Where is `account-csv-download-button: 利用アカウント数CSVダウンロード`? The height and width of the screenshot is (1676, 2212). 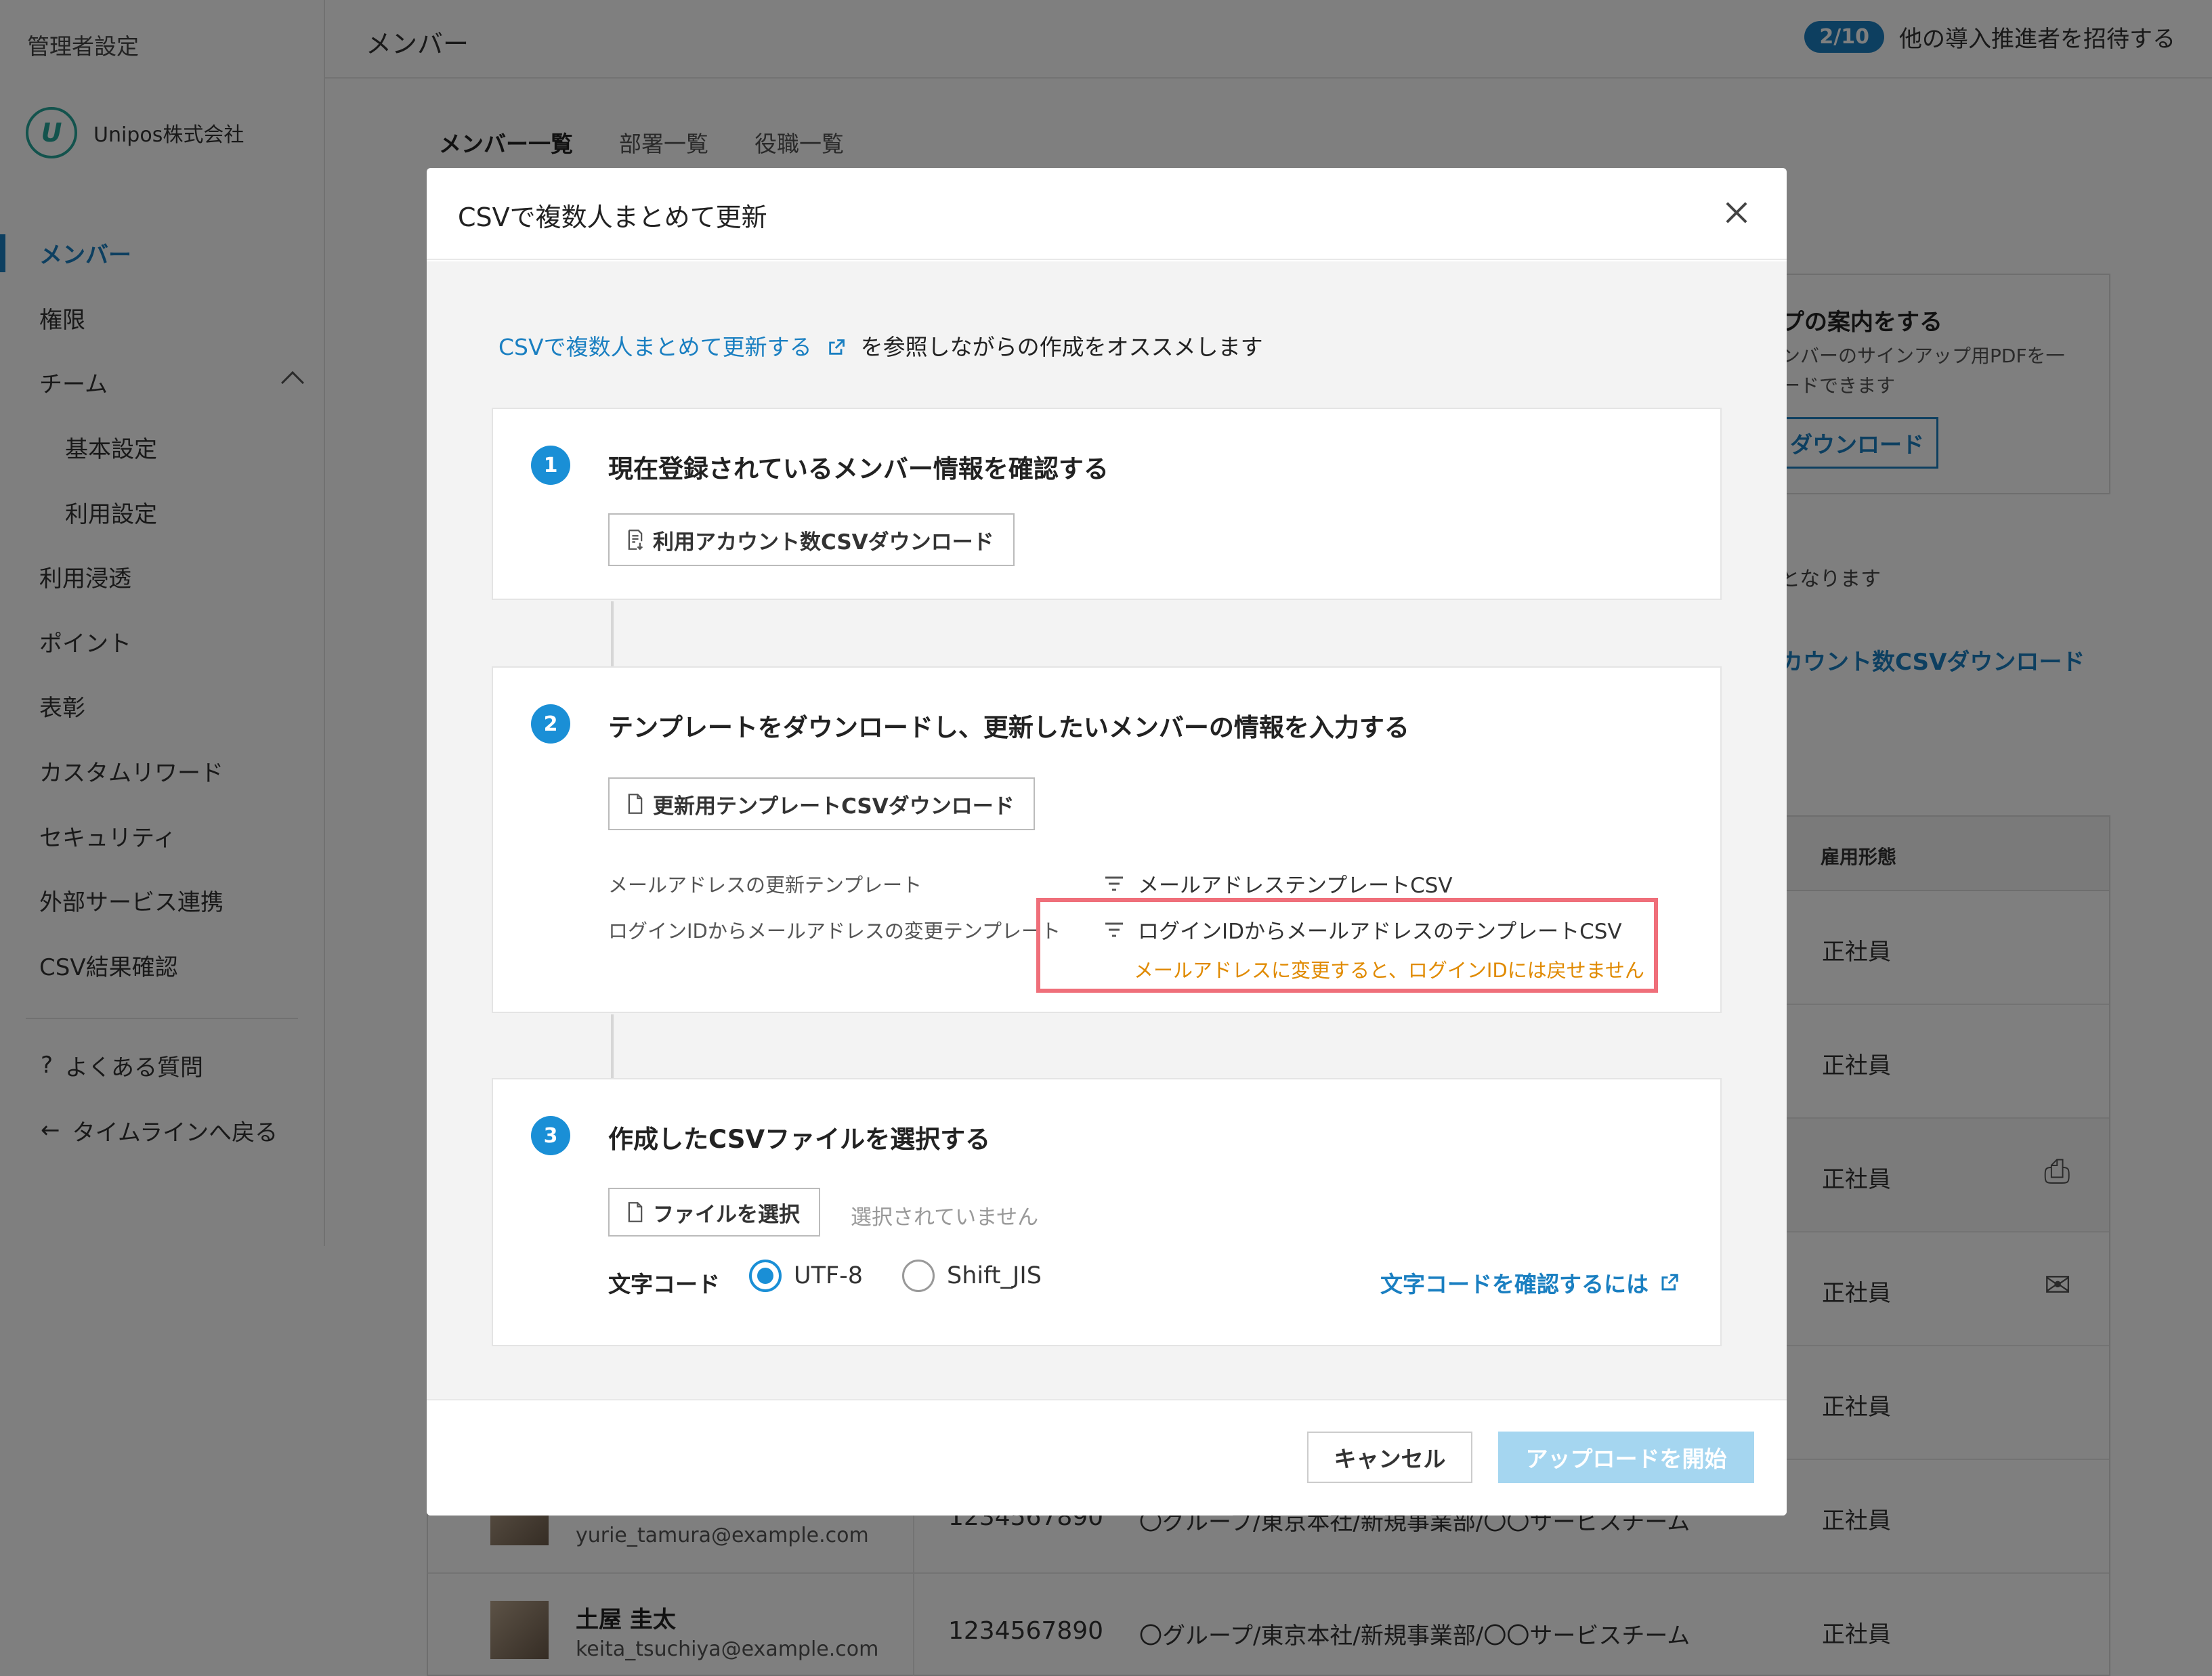 account-csv-download-button: 利用アカウント数CSVダウンロード is located at coordinates (811, 539).